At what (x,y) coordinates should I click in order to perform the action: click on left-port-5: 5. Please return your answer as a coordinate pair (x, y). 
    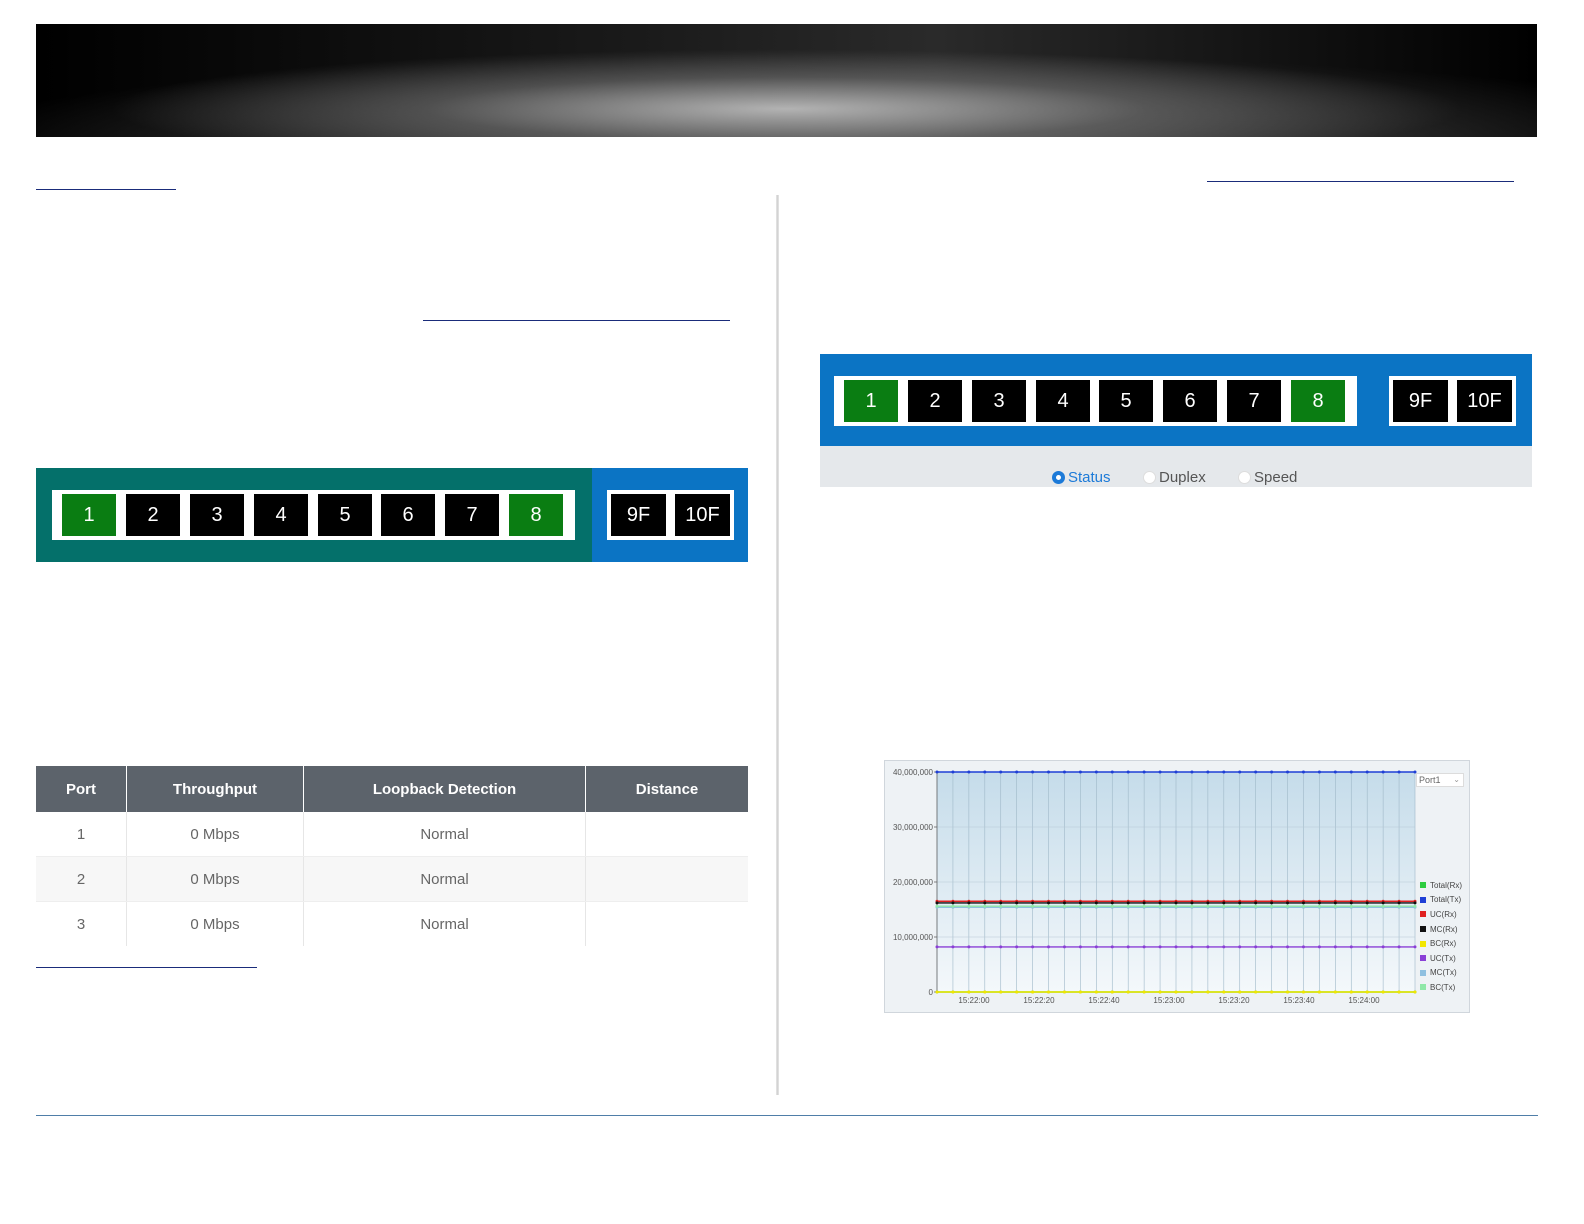
    Looking at the image, I should click on (345, 515).